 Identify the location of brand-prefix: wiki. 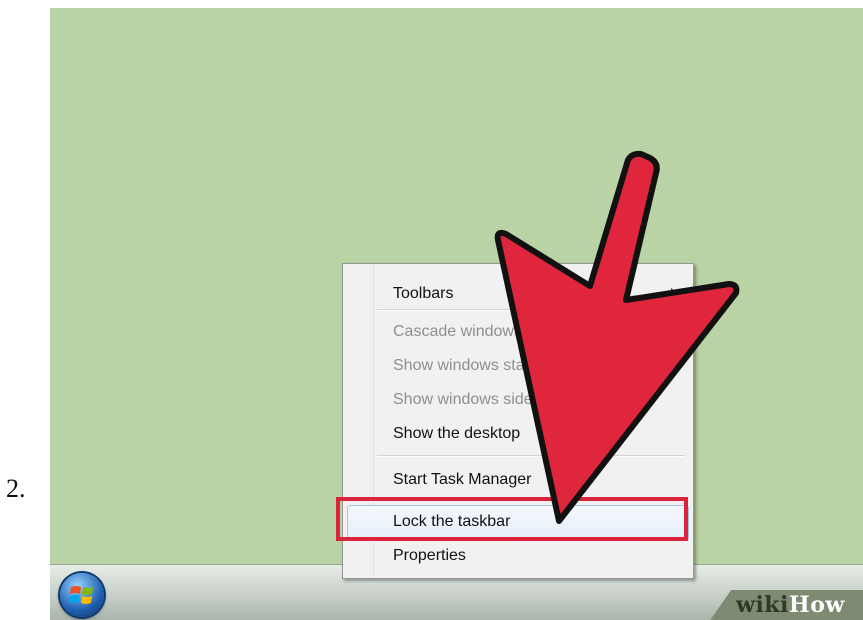
(762, 605).